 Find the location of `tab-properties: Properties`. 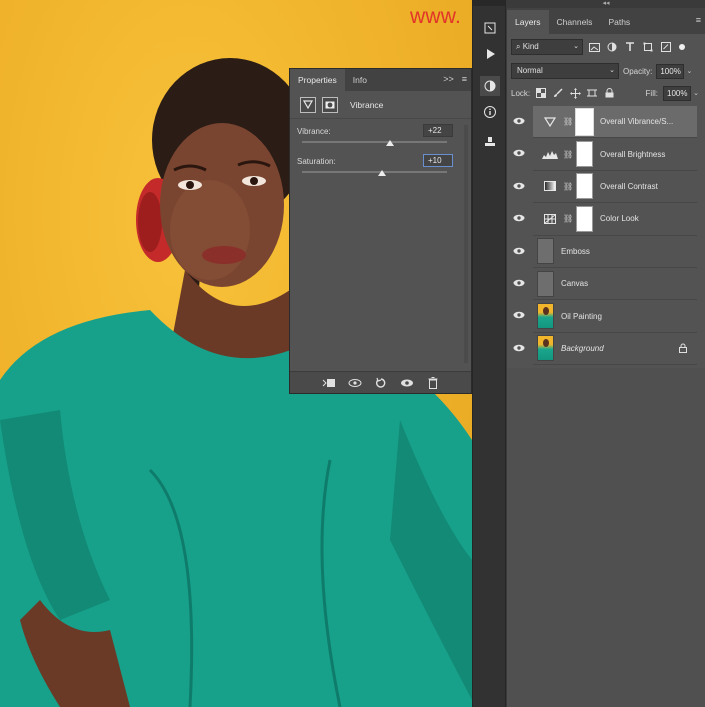

tab-properties: Properties is located at coordinates (317, 80).